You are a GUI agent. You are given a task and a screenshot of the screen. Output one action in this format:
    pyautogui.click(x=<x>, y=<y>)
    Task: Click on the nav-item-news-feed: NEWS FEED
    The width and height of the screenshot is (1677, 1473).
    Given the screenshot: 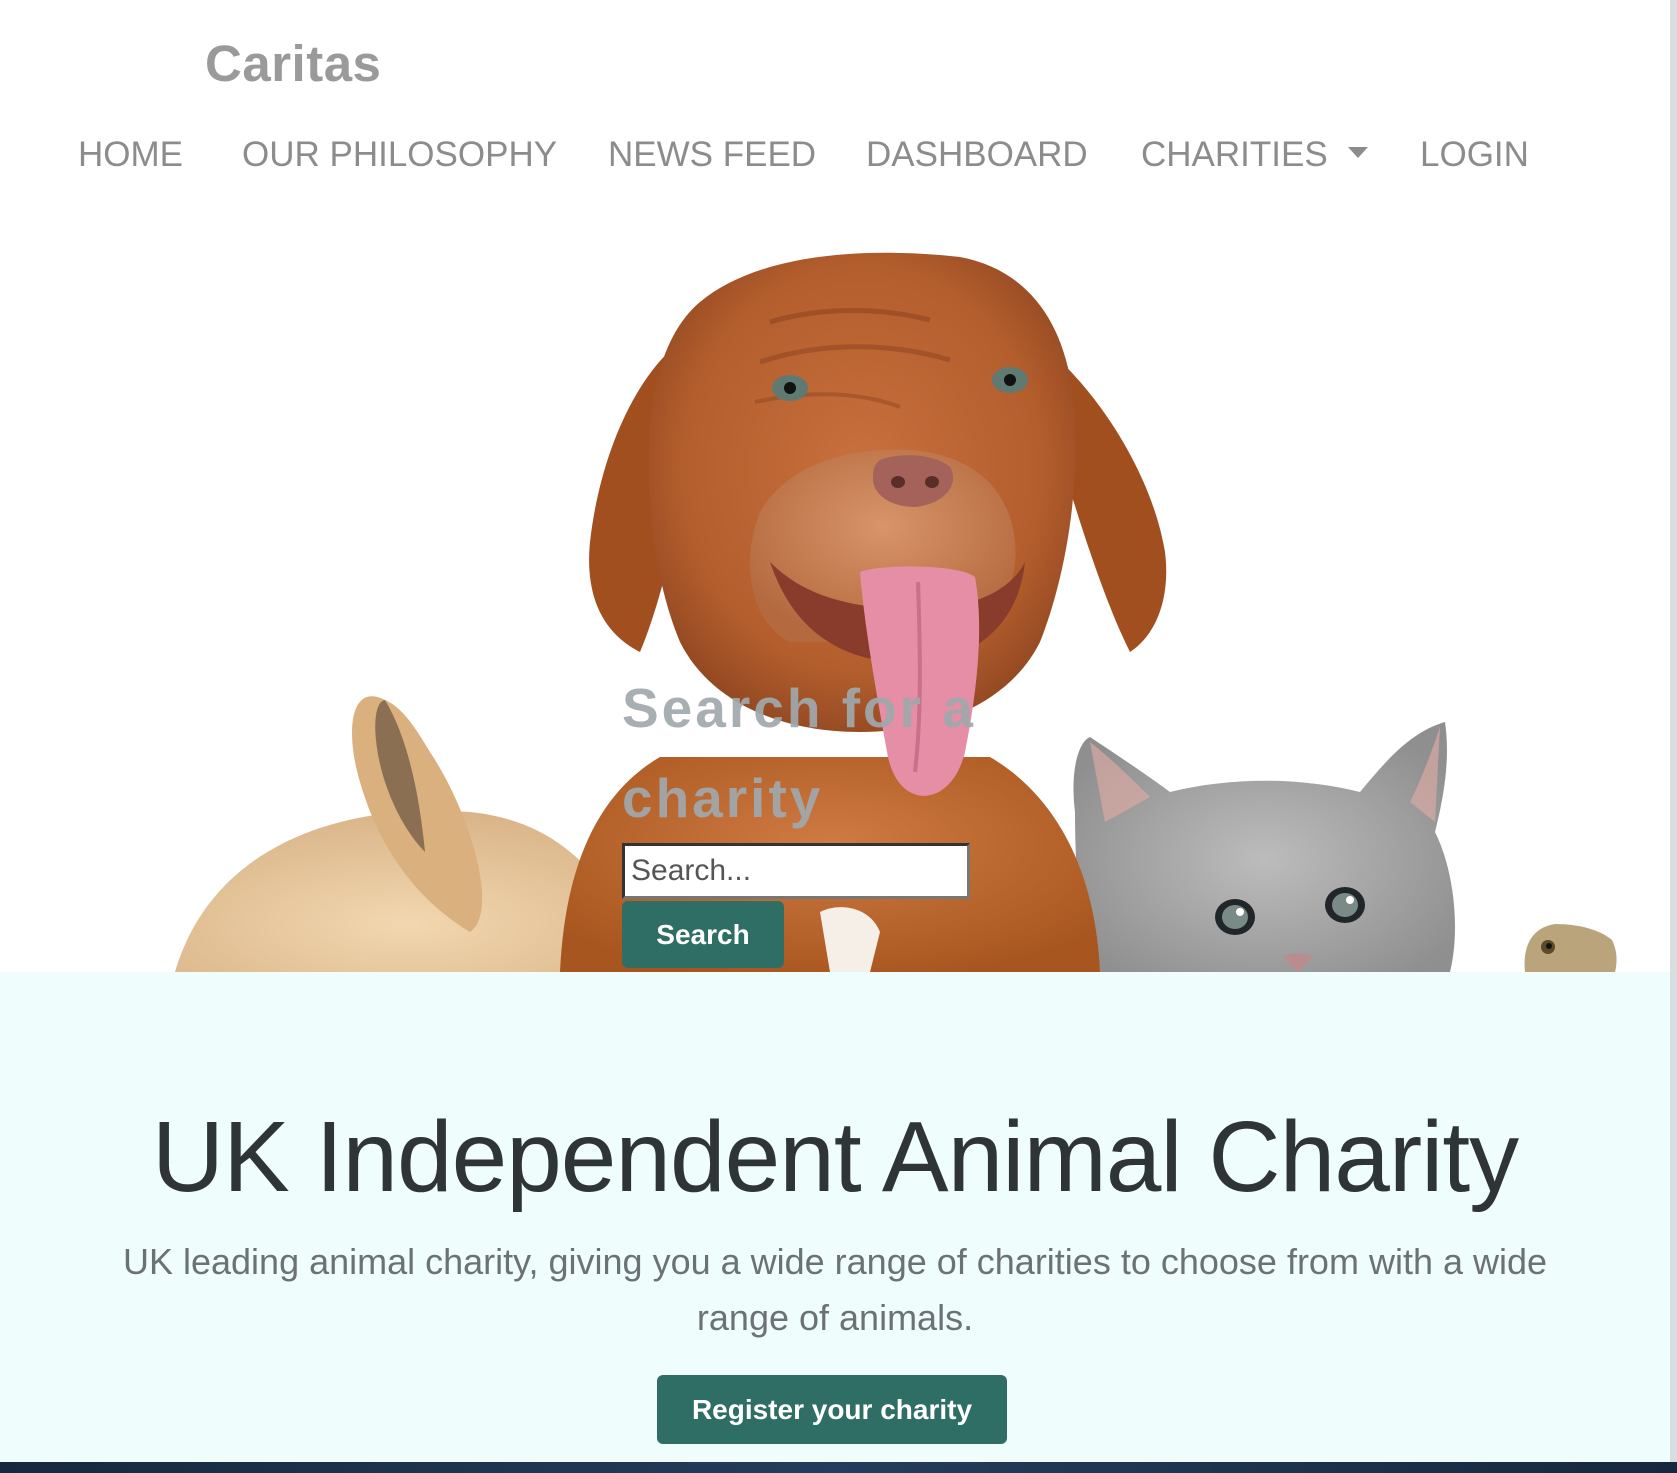 What is the action you would take?
    pyautogui.click(x=712, y=155)
    